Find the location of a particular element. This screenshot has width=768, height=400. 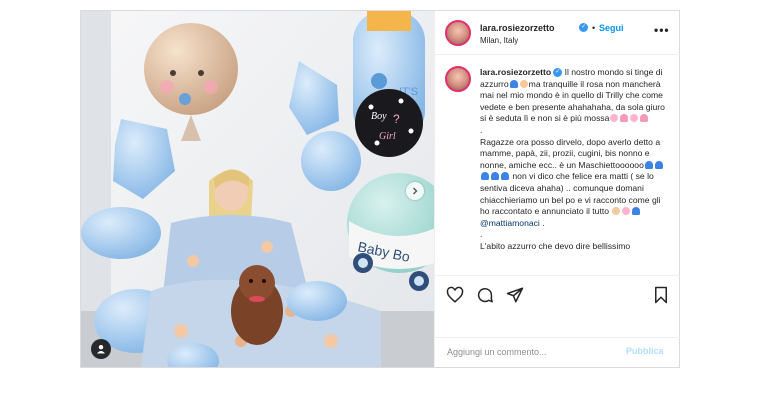

caption-avatar is located at coordinates (458, 79).